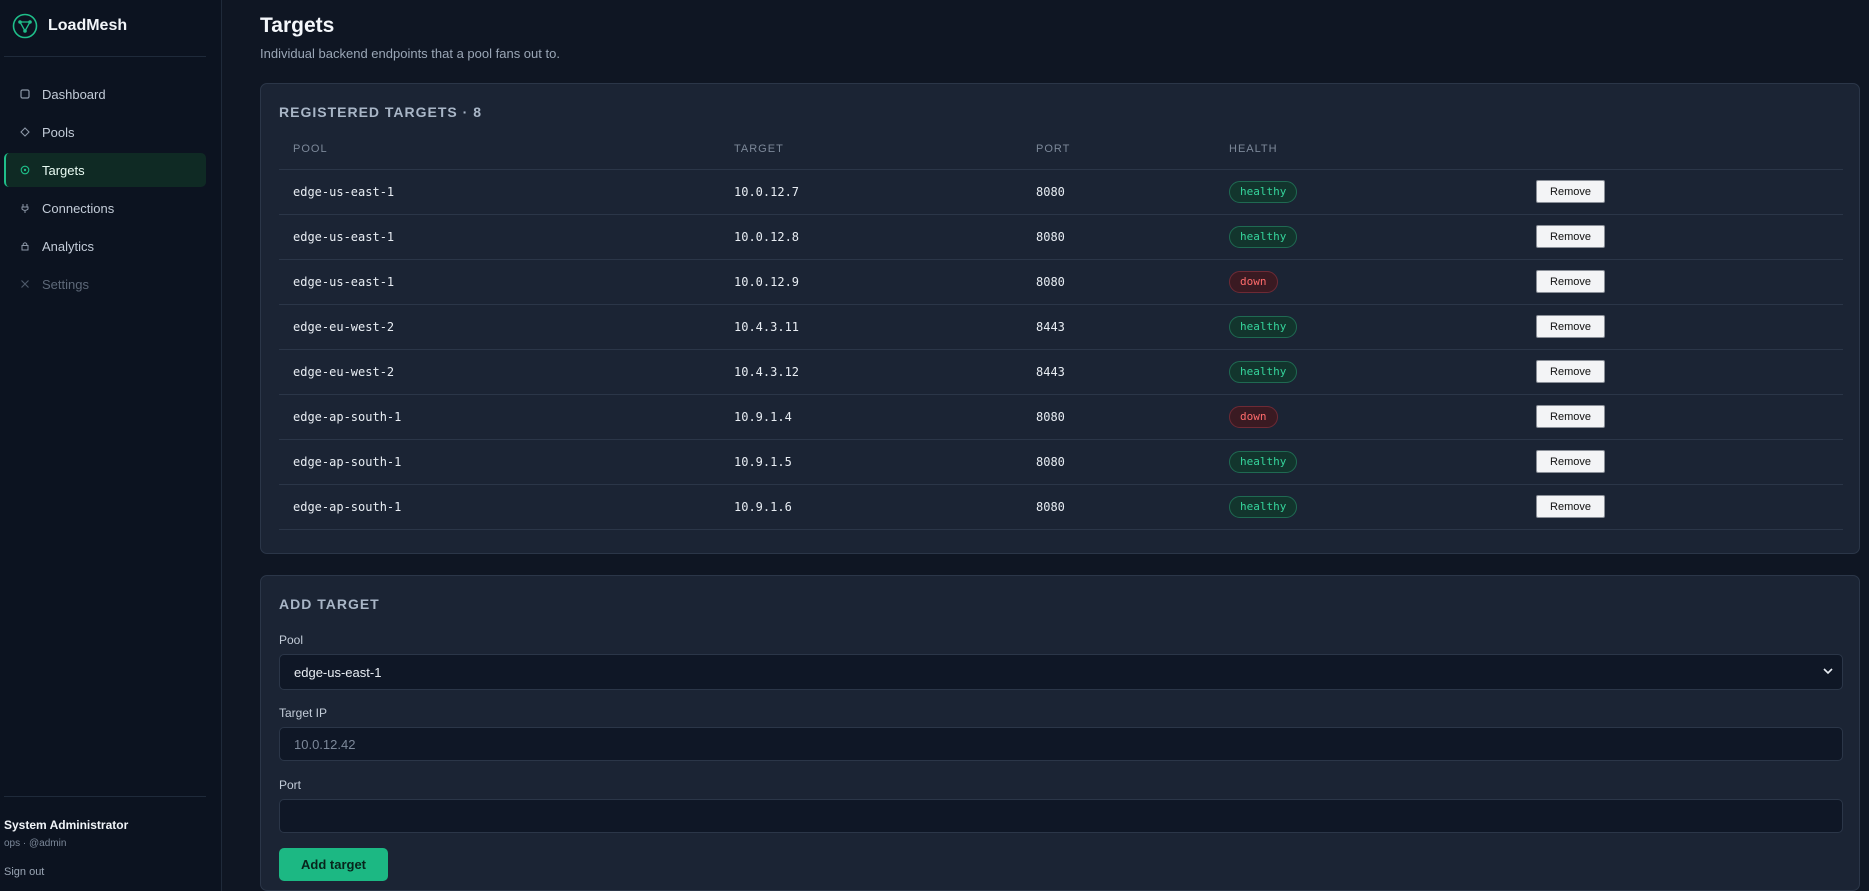 The image size is (1869, 891). Describe the element at coordinates (1118, 149) in the screenshot. I see `column-header-port: PORT` at that location.